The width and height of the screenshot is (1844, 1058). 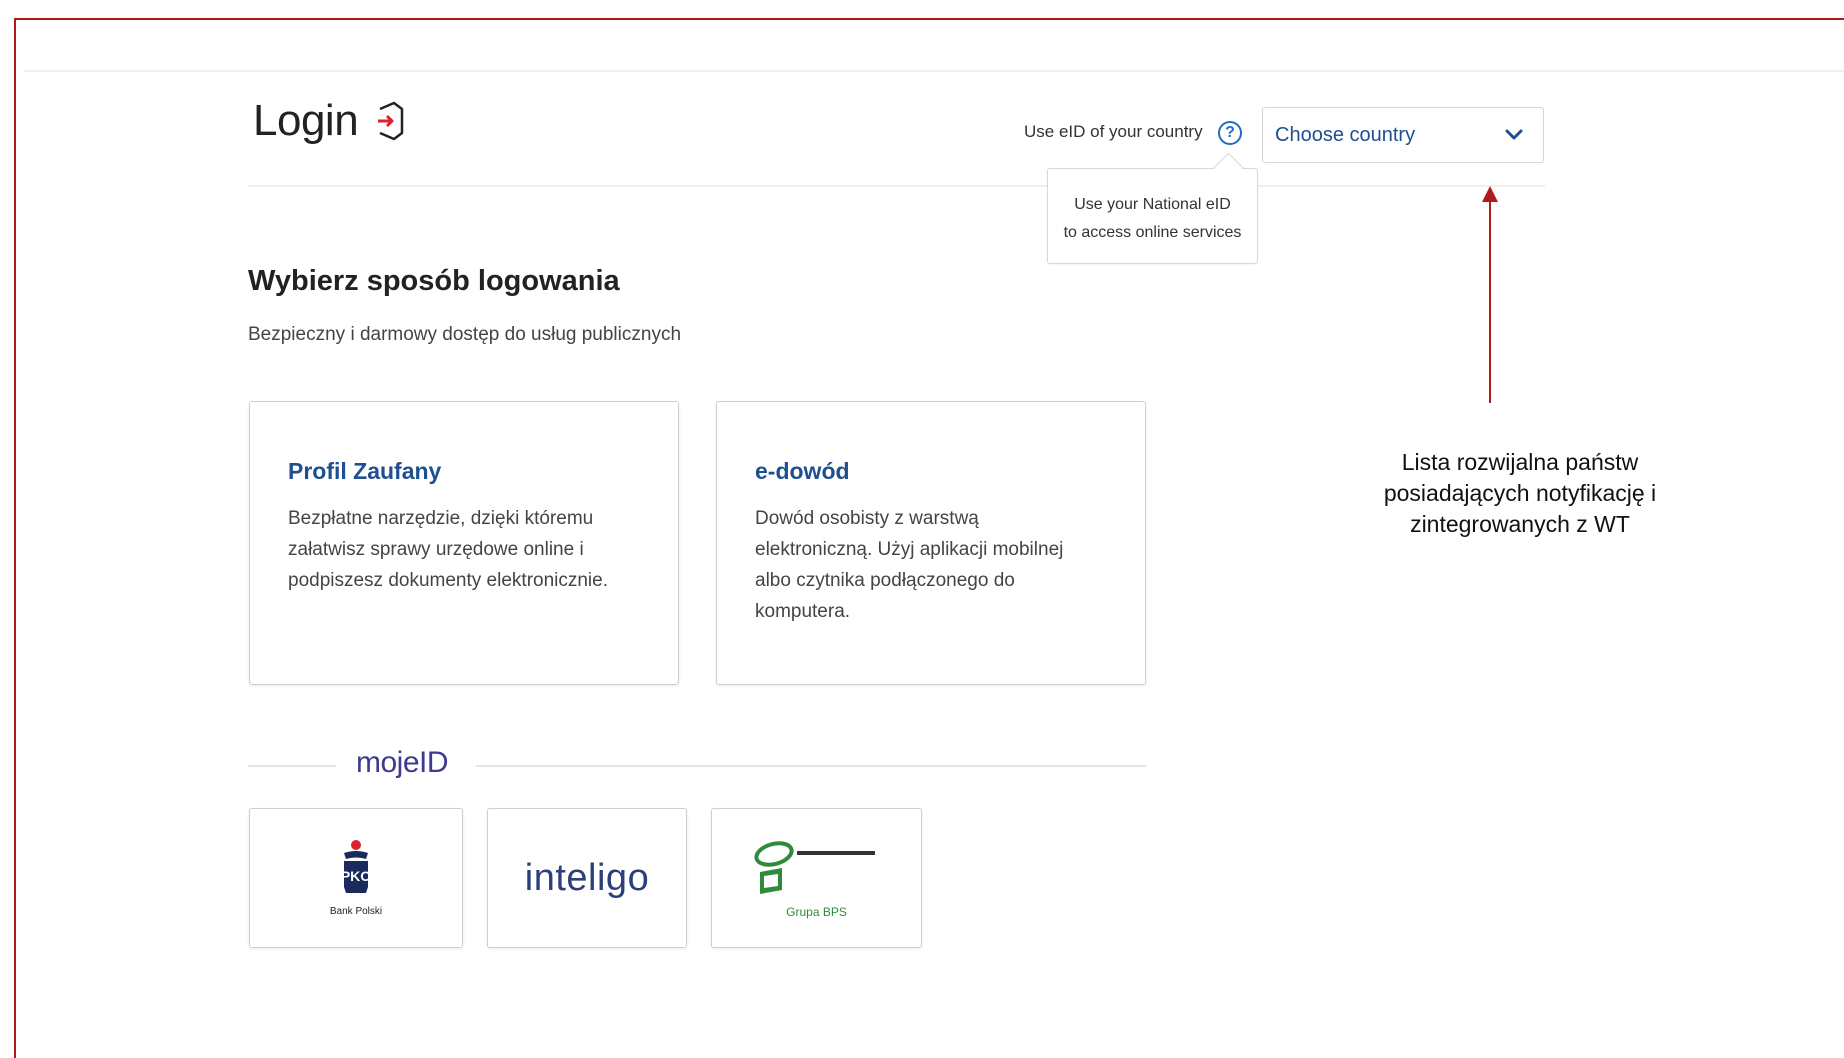 I want to click on svg-text: PKO, so click(x=356, y=876).